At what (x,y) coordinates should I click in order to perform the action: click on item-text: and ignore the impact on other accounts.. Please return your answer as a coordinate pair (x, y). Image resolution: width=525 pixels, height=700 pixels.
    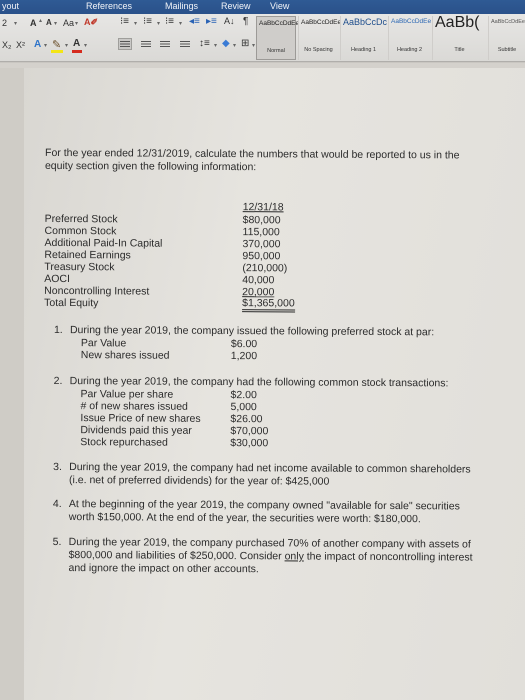
    Looking at the image, I should click on (163, 569).